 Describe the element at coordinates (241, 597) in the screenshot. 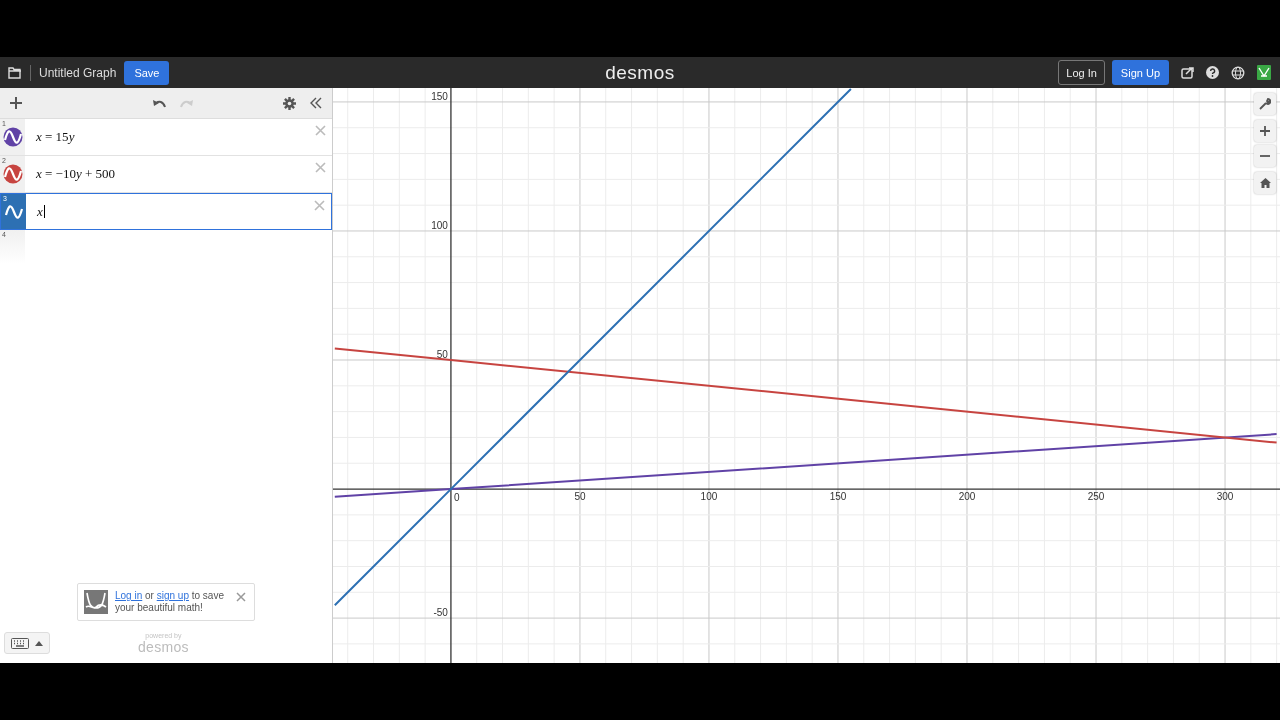

I see `close-icon` at that location.